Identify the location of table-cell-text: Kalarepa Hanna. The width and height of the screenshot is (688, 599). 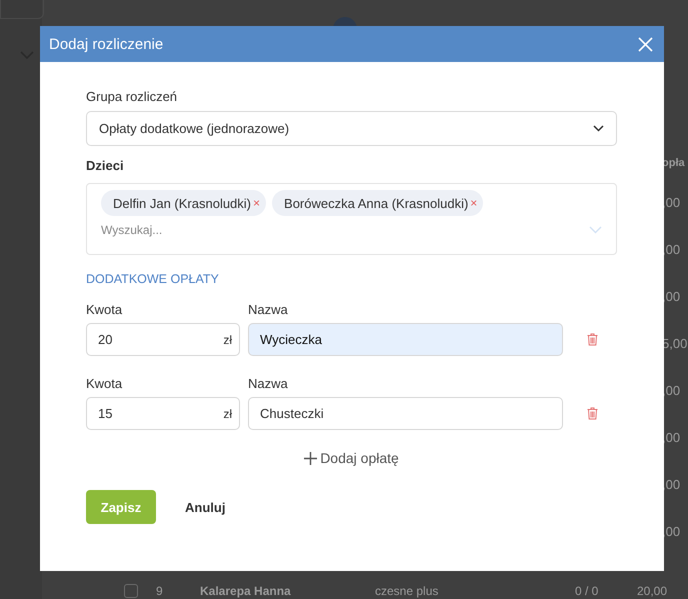
(246, 591).